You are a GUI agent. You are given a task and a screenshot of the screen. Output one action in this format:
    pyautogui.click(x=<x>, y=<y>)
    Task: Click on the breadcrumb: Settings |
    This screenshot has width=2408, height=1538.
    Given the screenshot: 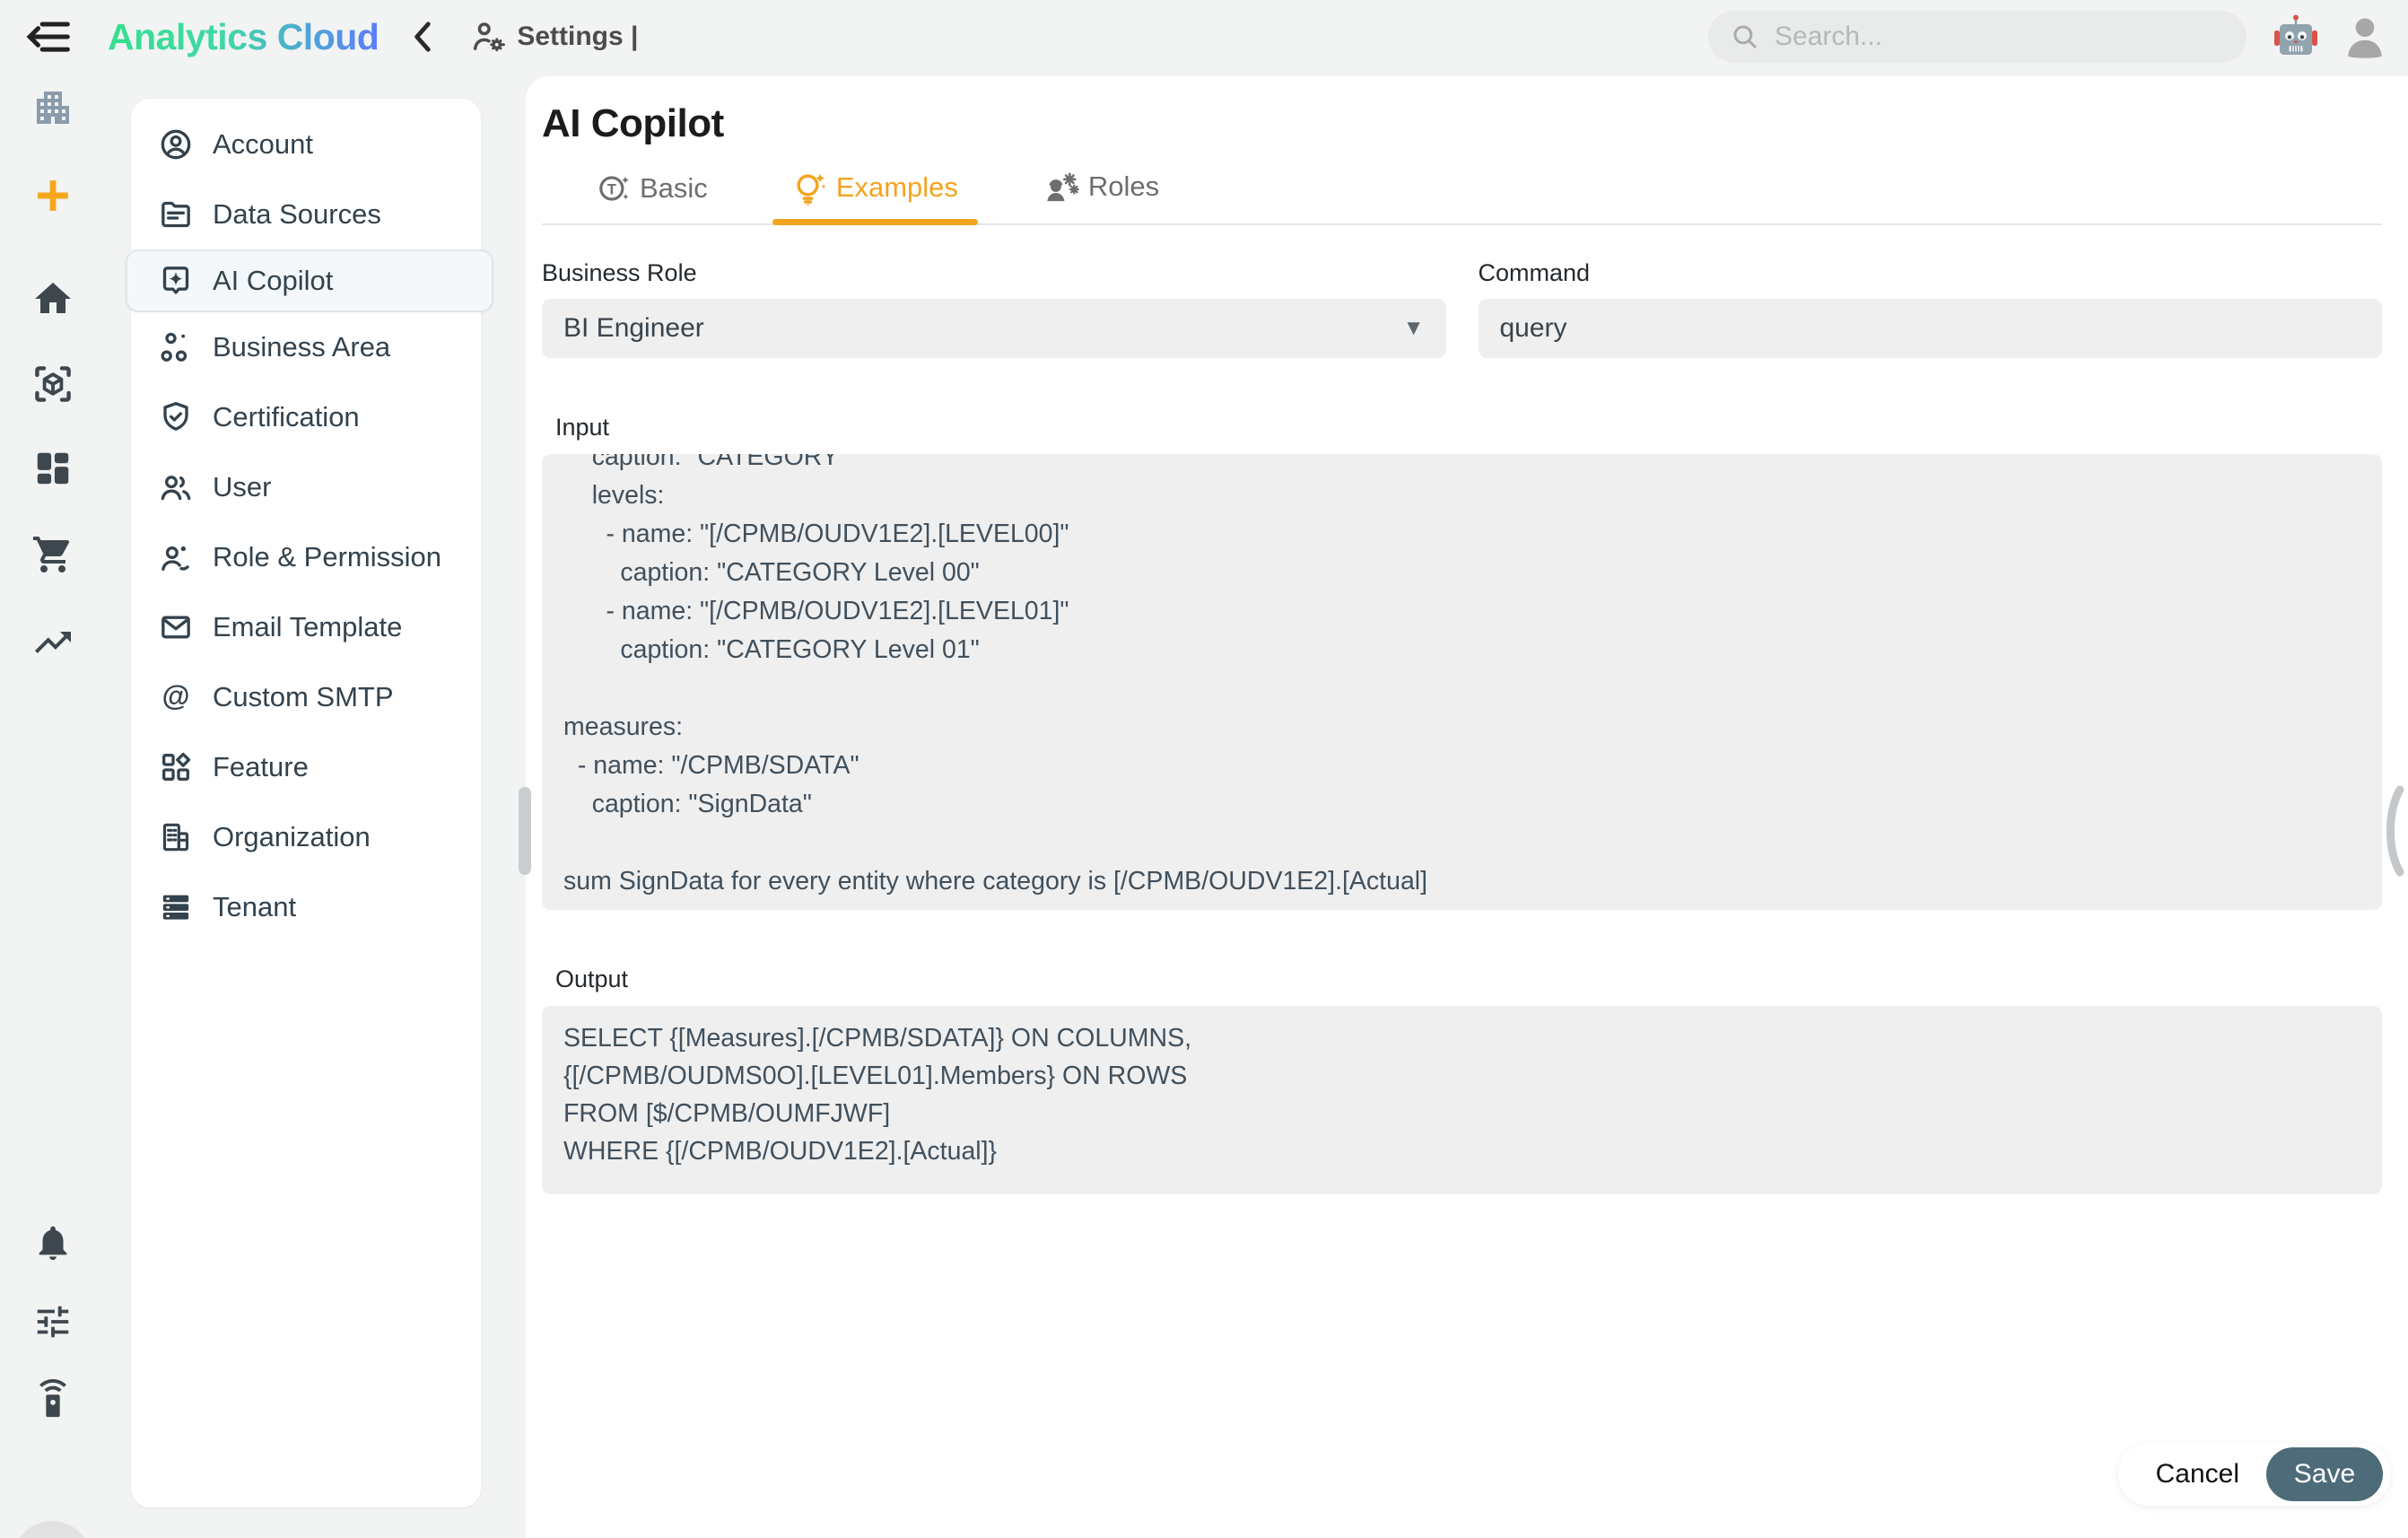 What is the action you would take?
    pyautogui.click(x=554, y=37)
    